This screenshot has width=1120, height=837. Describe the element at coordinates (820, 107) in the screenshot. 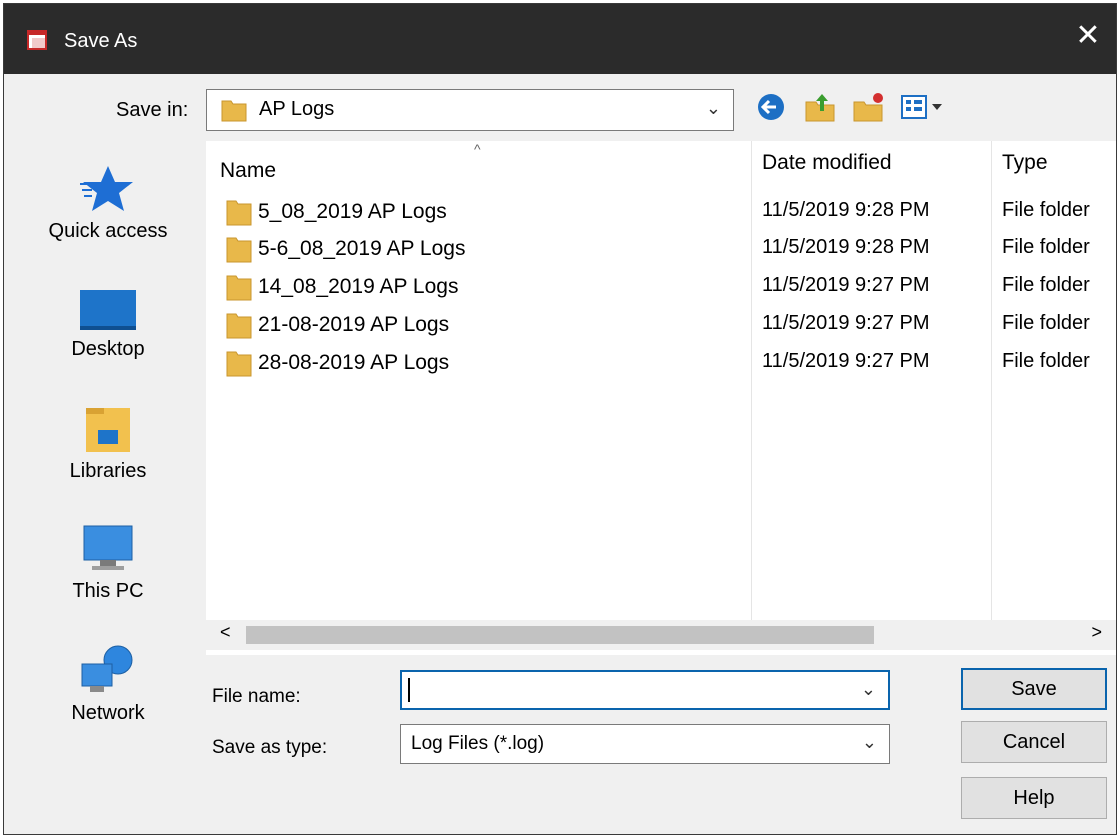

I see `up-folder-icon` at that location.